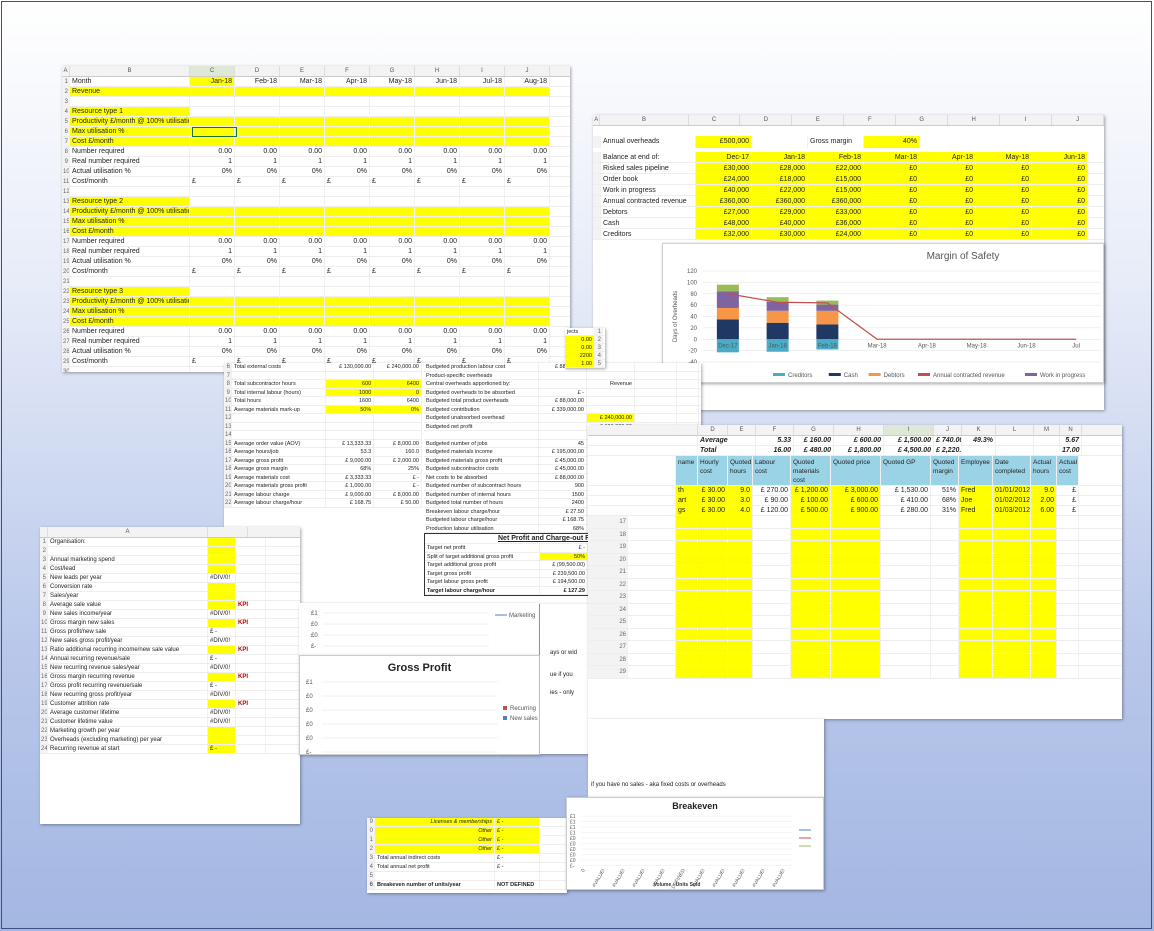 The width and height of the screenshot is (1154, 931). I want to click on job-cell: 01/01/2012, so click(1012, 490).